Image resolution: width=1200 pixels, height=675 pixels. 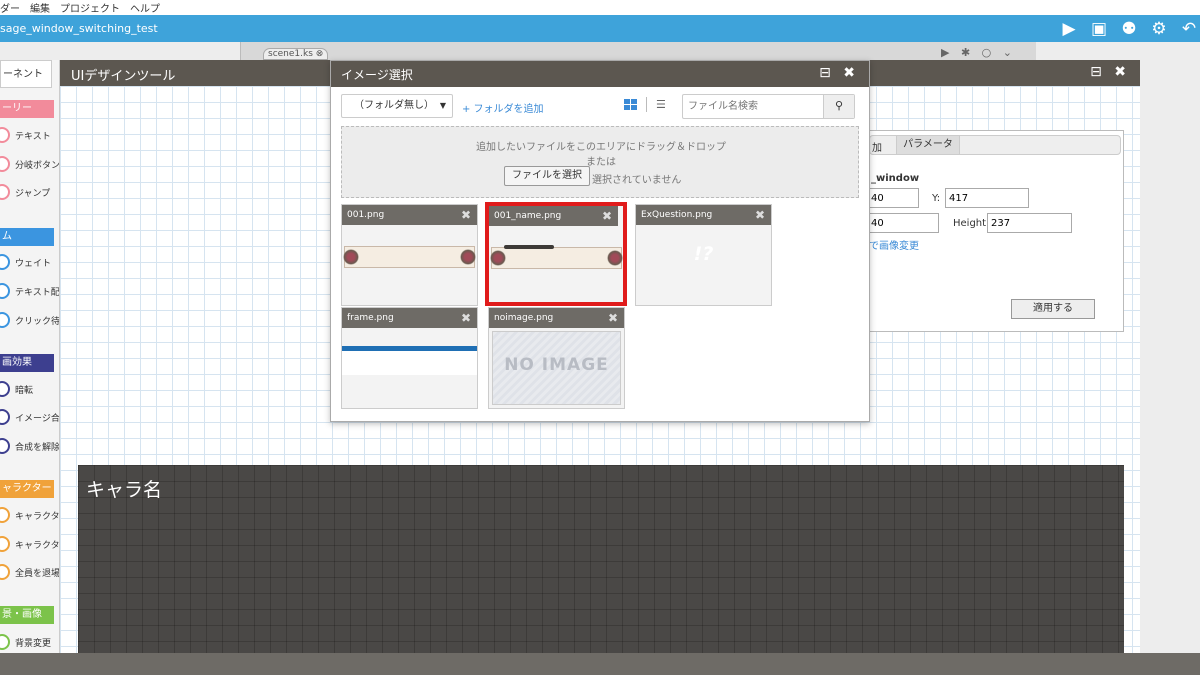 What do you see at coordinates (987, 198) in the screenshot?
I see `y-field` at bounding box center [987, 198].